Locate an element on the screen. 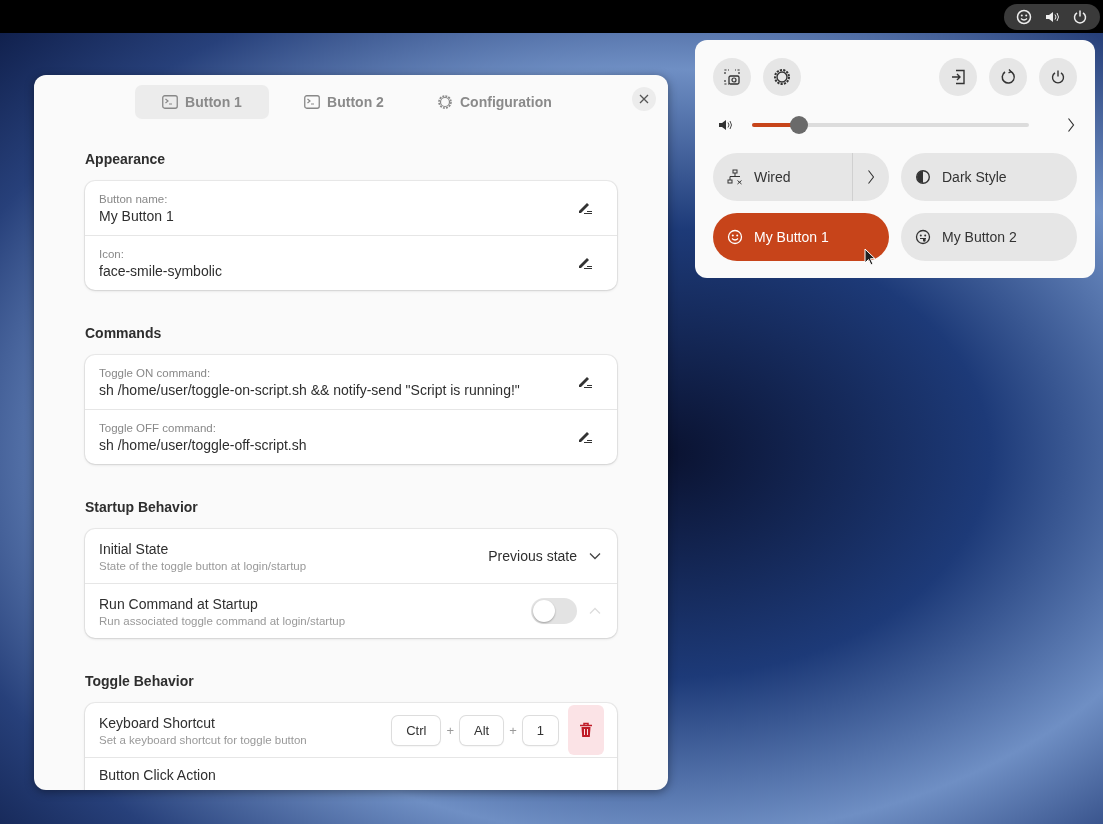 The height and width of the screenshot is (824, 1103). field-label: Toggle OFF command: is located at coordinates (158, 427).